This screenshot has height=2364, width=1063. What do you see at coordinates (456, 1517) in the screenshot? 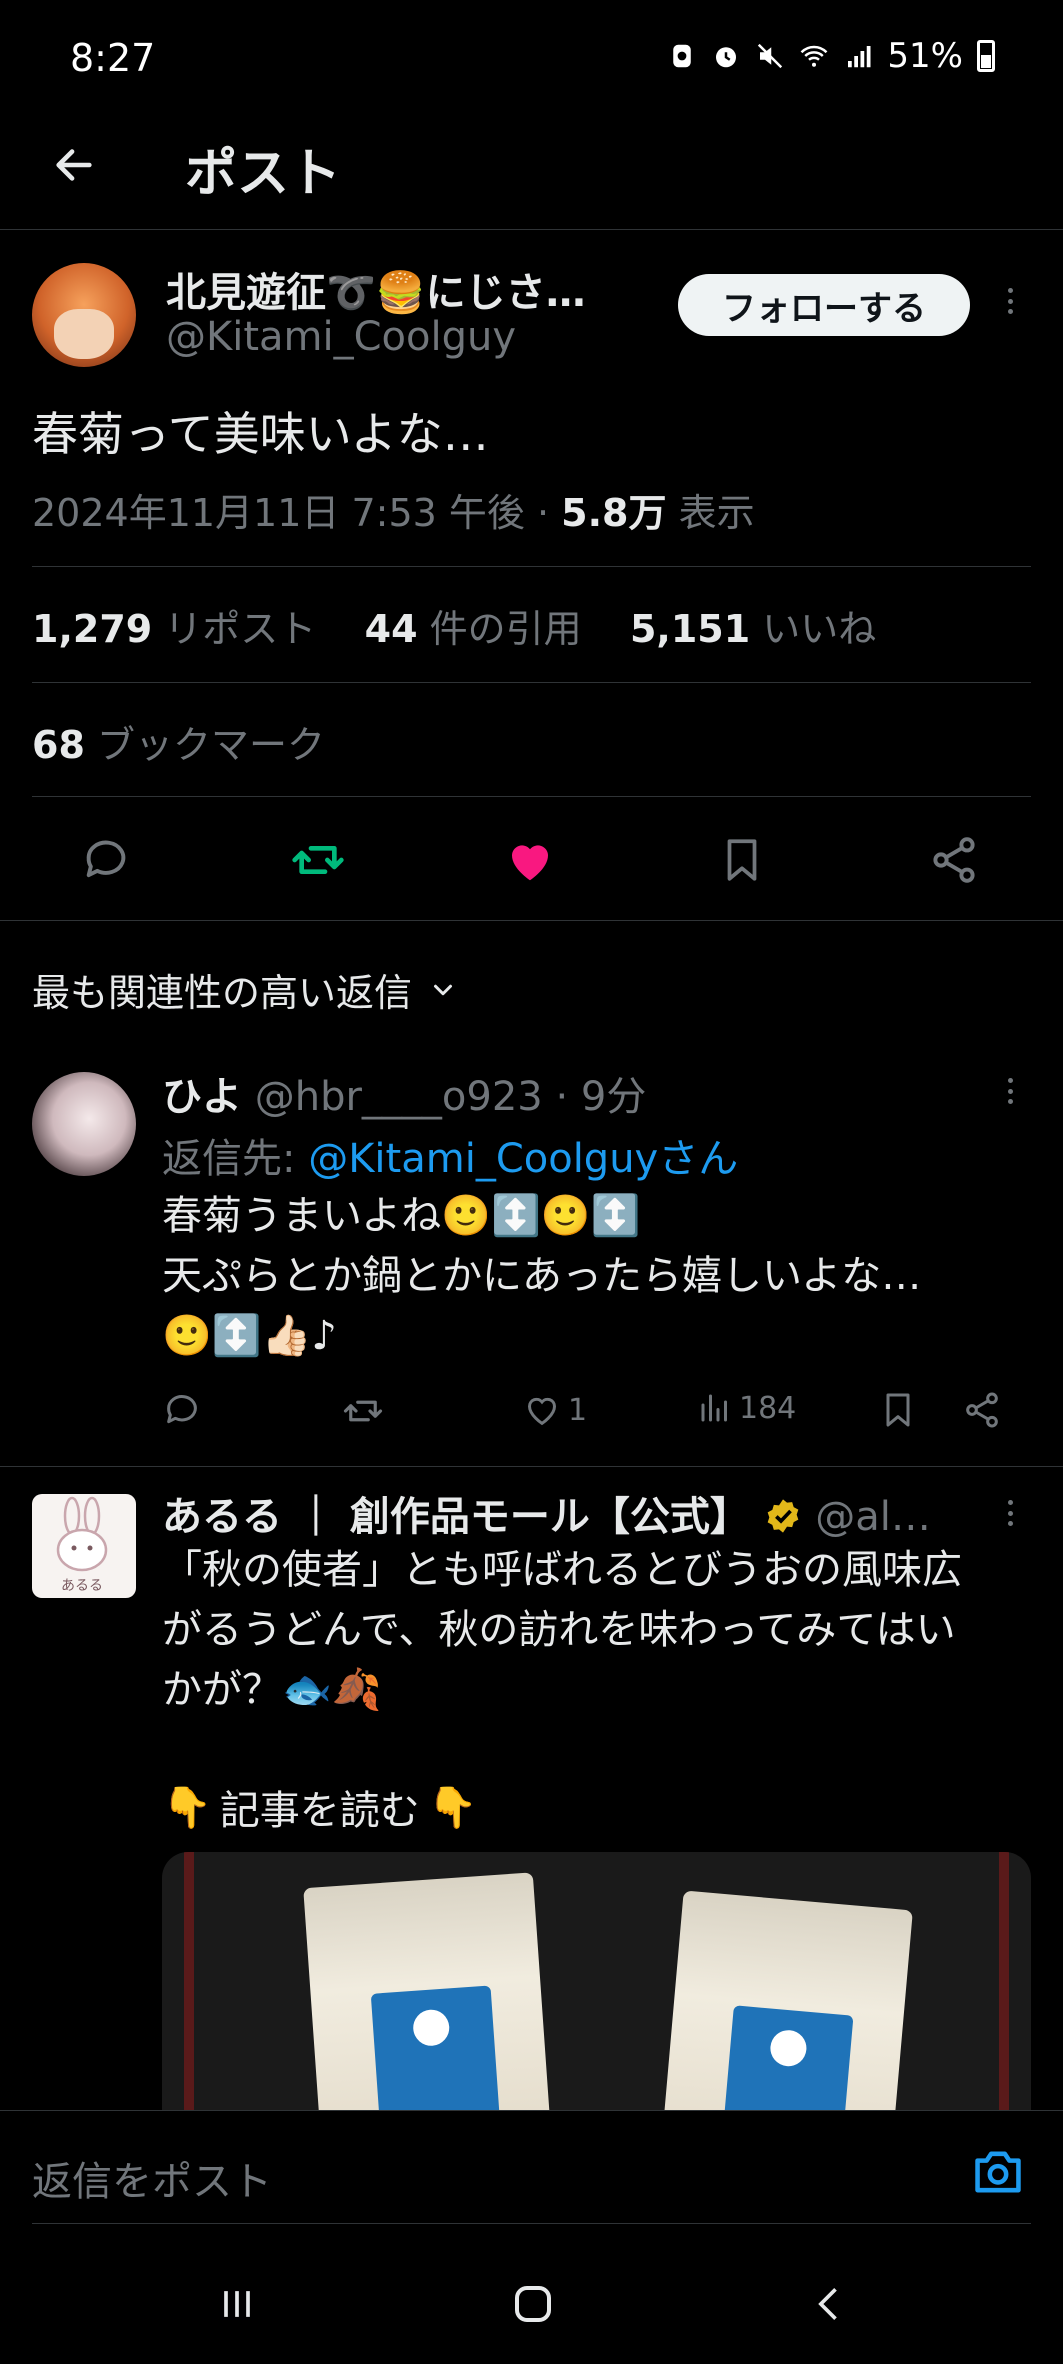
I see `ad-author-name: あるる ｜ 創作品モール【公式】` at bounding box center [456, 1517].